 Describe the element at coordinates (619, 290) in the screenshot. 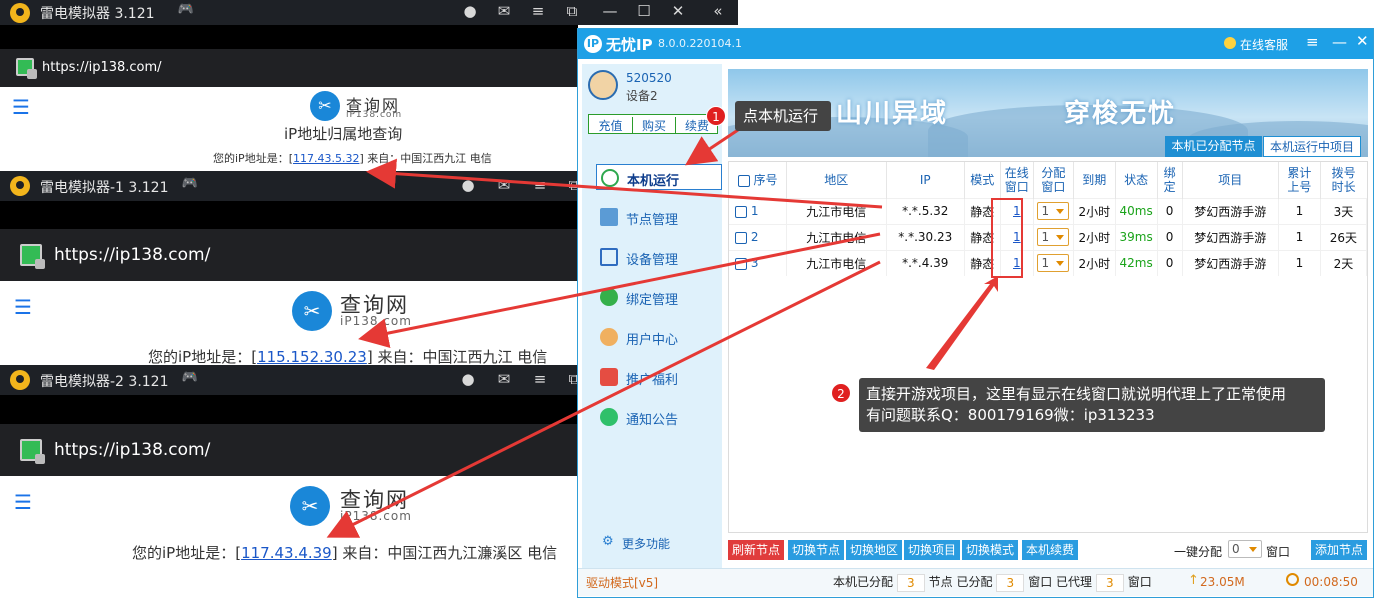

I see `arrow-to-emu1-ip` at that location.